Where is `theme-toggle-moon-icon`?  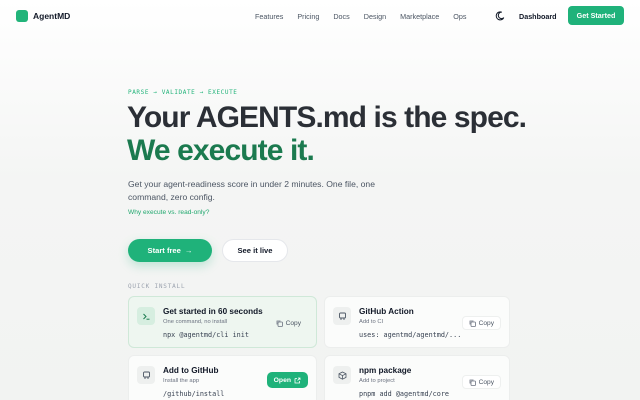
theme-toggle-moon-icon is located at coordinates (500, 16).